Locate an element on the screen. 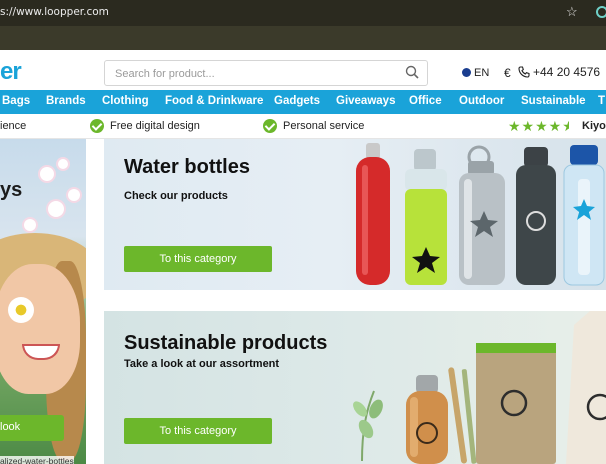  nav-item-gadgets: Gadgets is located at coordinates (297, 101).